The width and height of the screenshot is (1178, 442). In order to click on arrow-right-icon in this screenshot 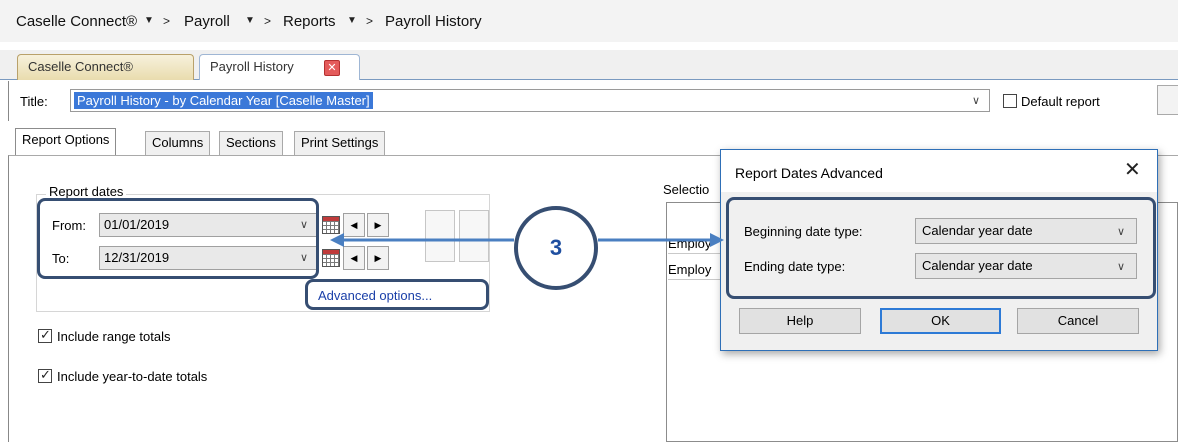, I will do `click(717, 240)`.